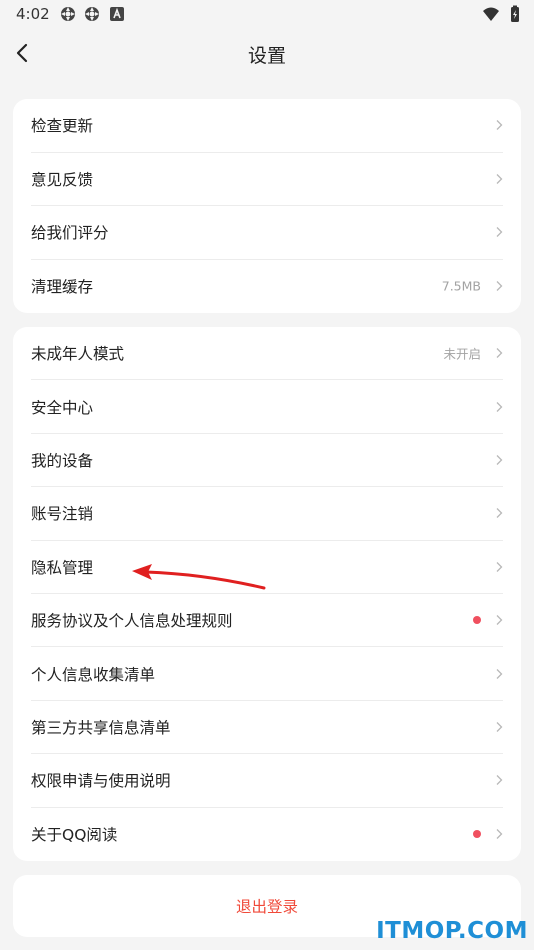 Image resolution: width=534 pixels, height=950 pixels. I want to click on my-devices-item: 我的设备, so click(267, 461).